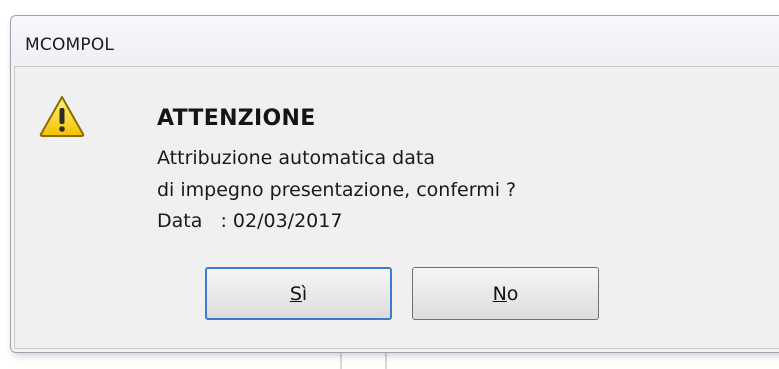  I want to click on message-line-1: Attribuzione automatica data, so click(296, 158).